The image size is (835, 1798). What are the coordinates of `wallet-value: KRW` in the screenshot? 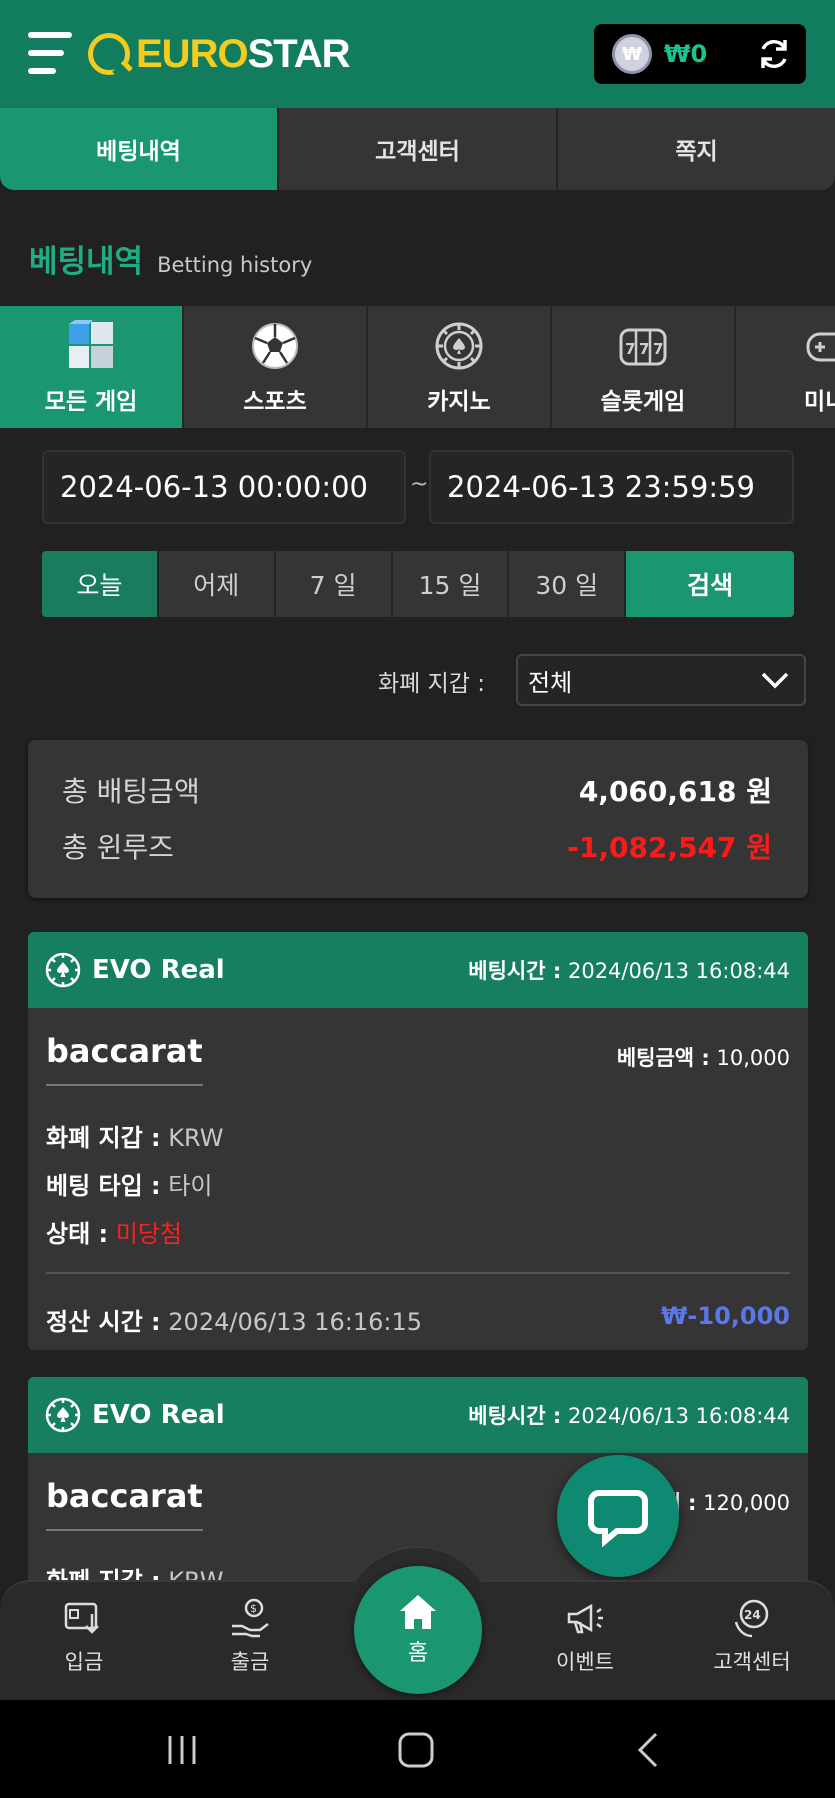 It's located at (196, 1138).